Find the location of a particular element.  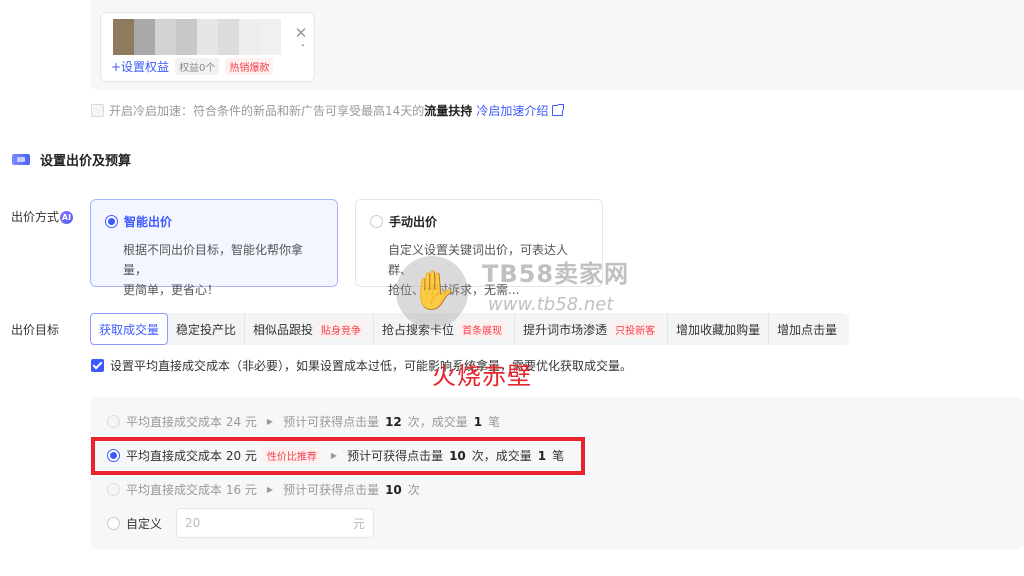

cost-option-24: 平均直接成交成本 24 元 ▶ 预计可获得点击量 12 次，成交量 1 笔 is located at coordinates (303, 421).